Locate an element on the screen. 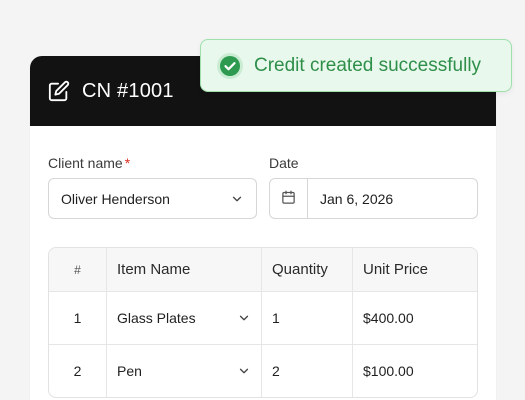 The image size is (525, 400). date-icon-container is located at coordinates (289, 198).